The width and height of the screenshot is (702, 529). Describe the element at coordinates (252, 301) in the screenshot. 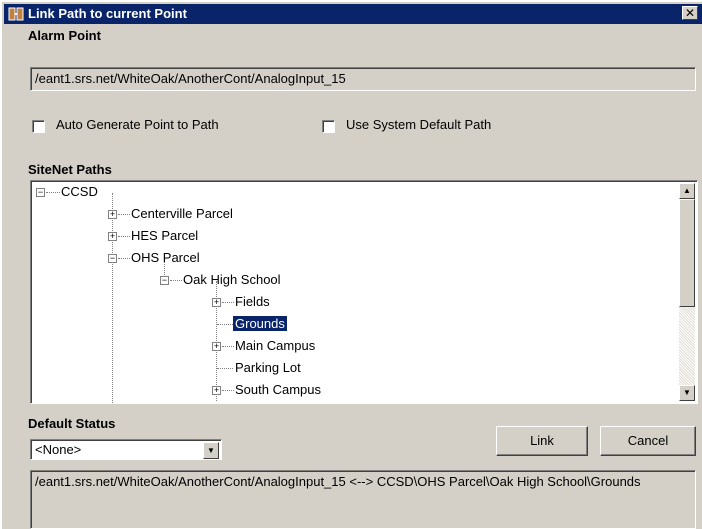

I see `tree-node-label: Fields` at that location.